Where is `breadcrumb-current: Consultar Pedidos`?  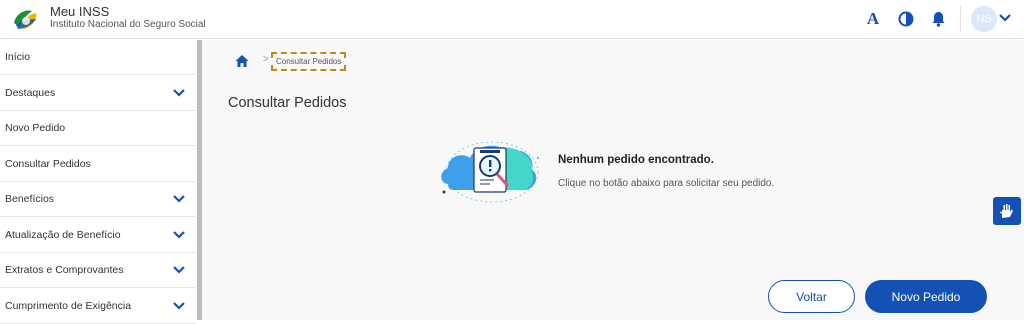
breadcrumb-current: Consultar Pedidos is located at coordinates (309, 61).